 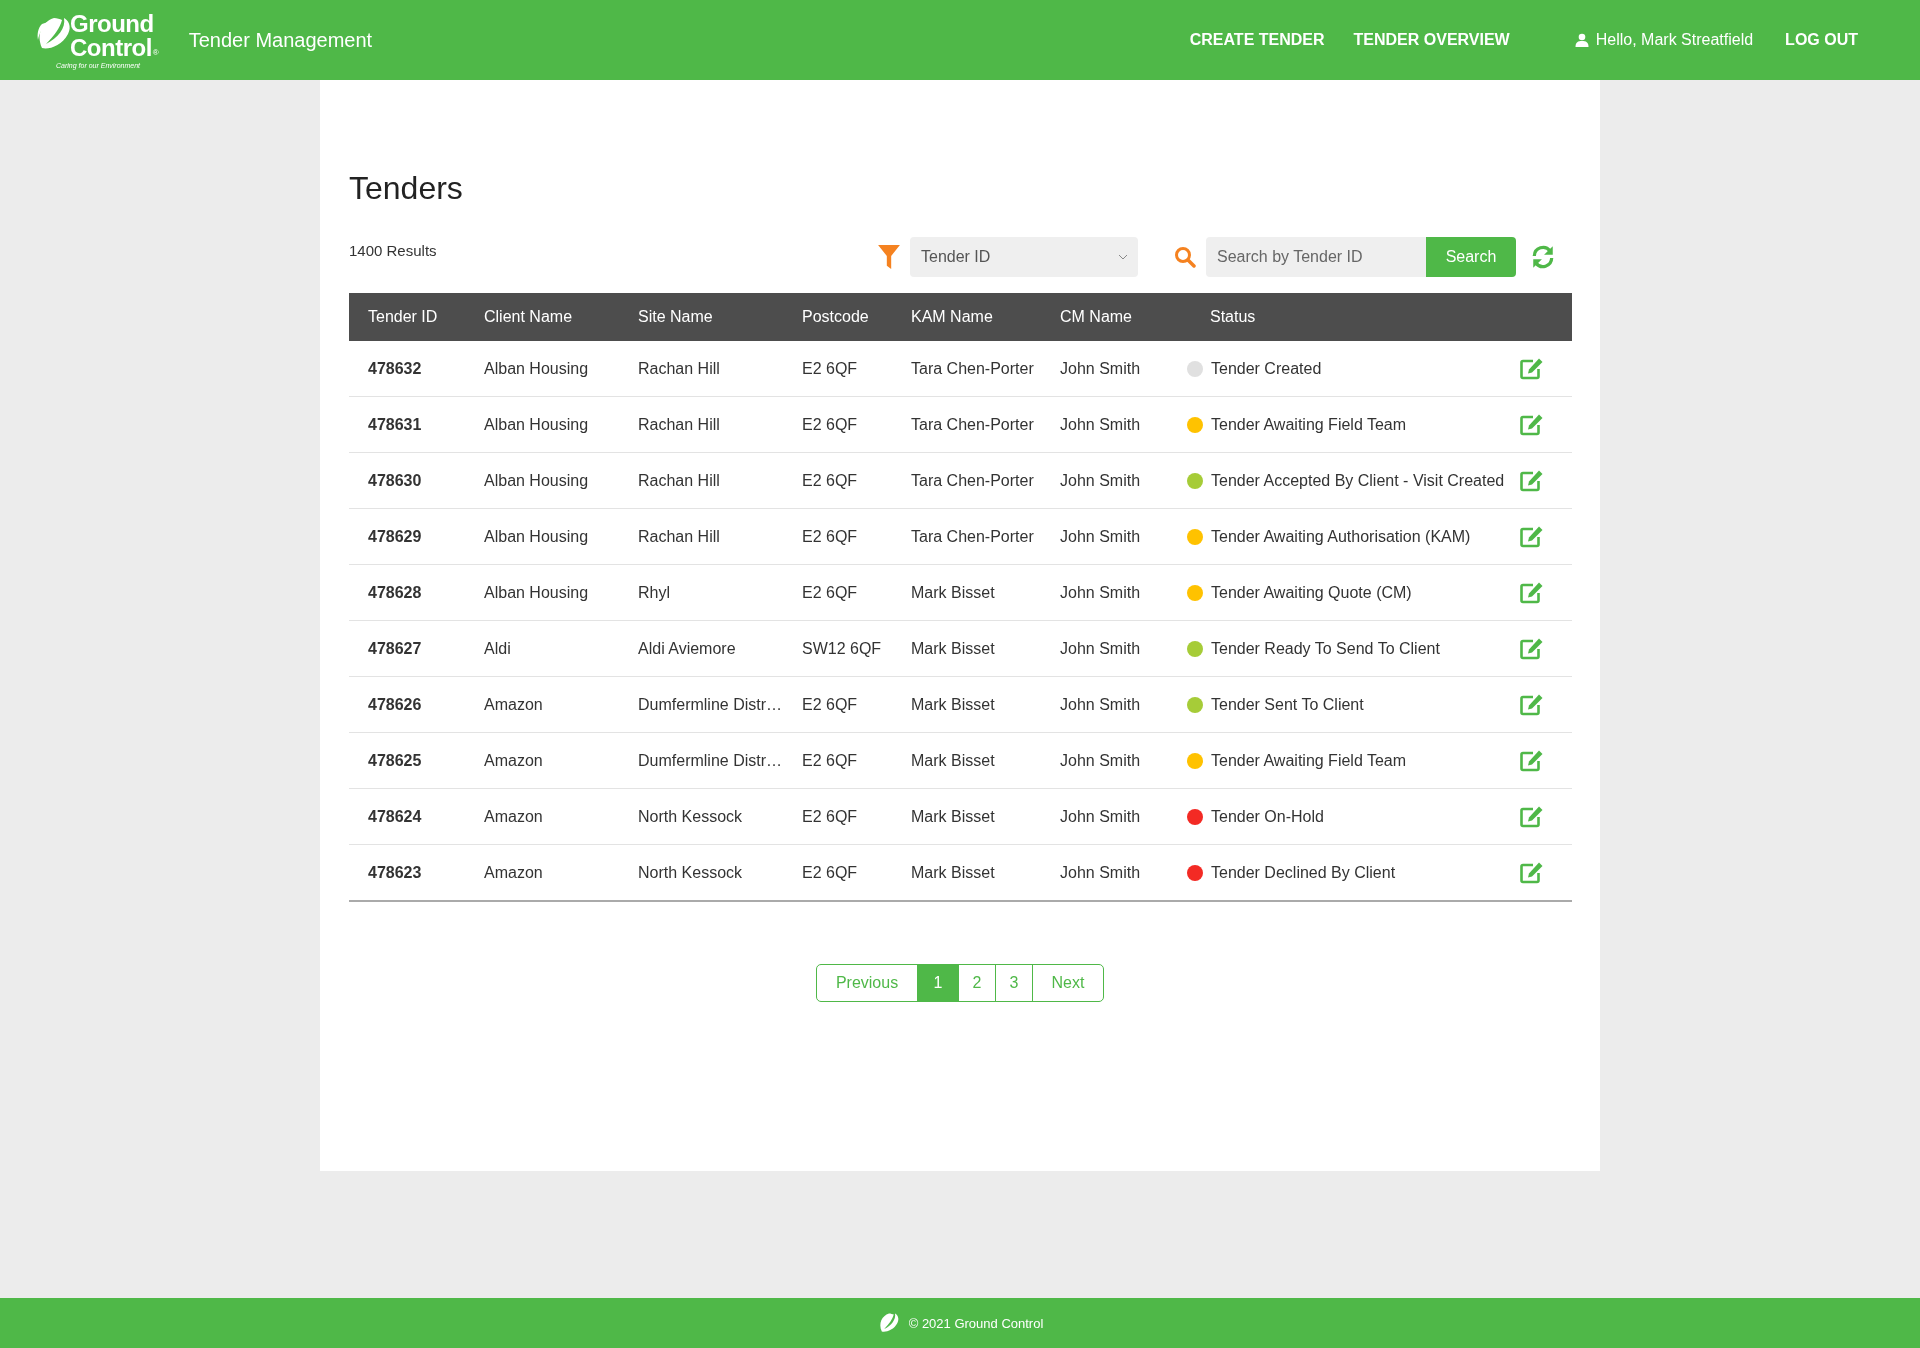 I want to click on filter-dropdown: Tender ID, so click(x=1024, y=257).